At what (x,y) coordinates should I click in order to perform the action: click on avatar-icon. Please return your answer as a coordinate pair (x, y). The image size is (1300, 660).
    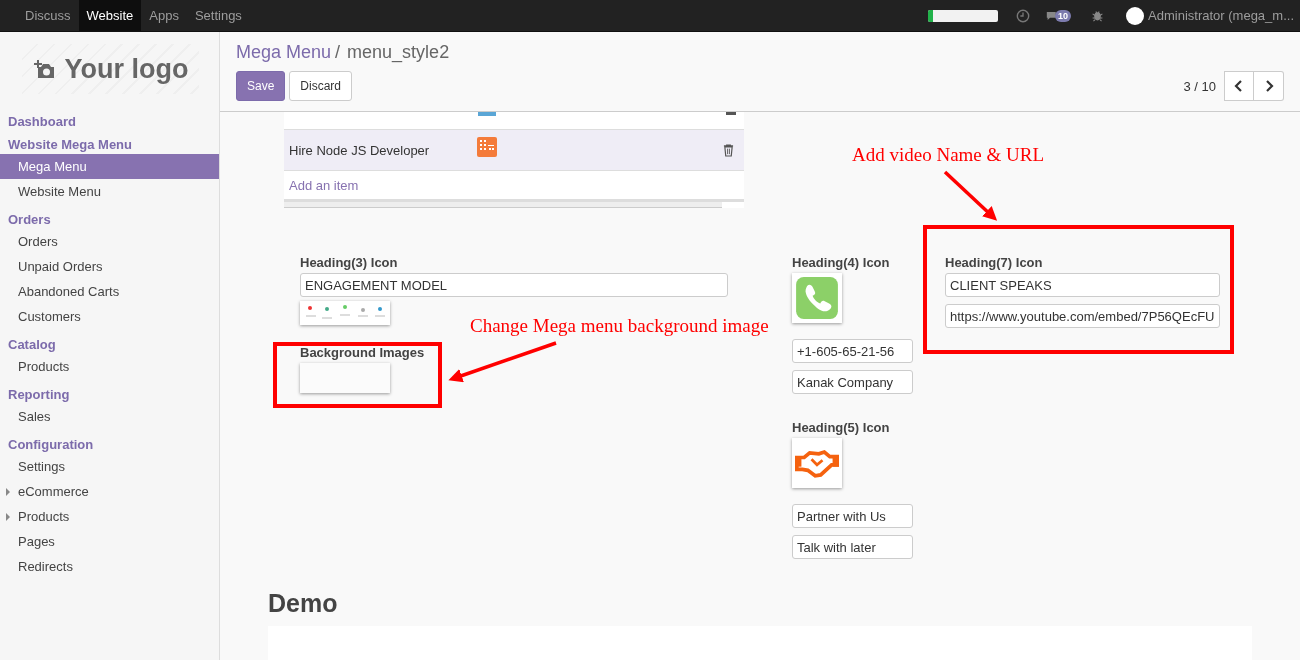
    Looking at the image, I should click on (1135, 15).